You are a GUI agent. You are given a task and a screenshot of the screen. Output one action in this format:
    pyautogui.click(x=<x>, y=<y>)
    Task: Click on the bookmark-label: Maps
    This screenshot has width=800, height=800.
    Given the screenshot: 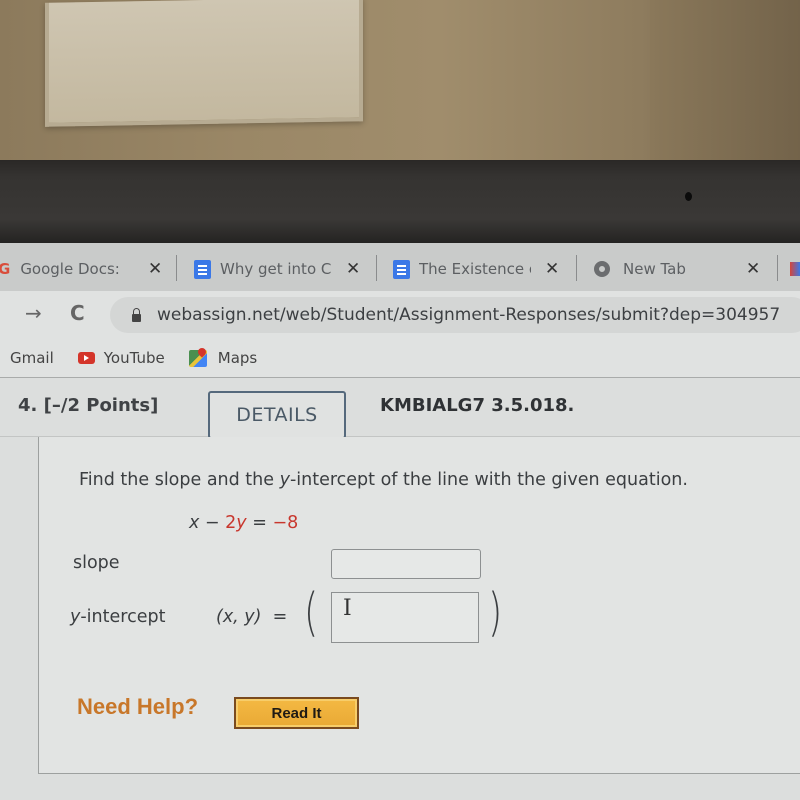 What is the action you would take?
    pyautogui.click(x=237, y=358)
    